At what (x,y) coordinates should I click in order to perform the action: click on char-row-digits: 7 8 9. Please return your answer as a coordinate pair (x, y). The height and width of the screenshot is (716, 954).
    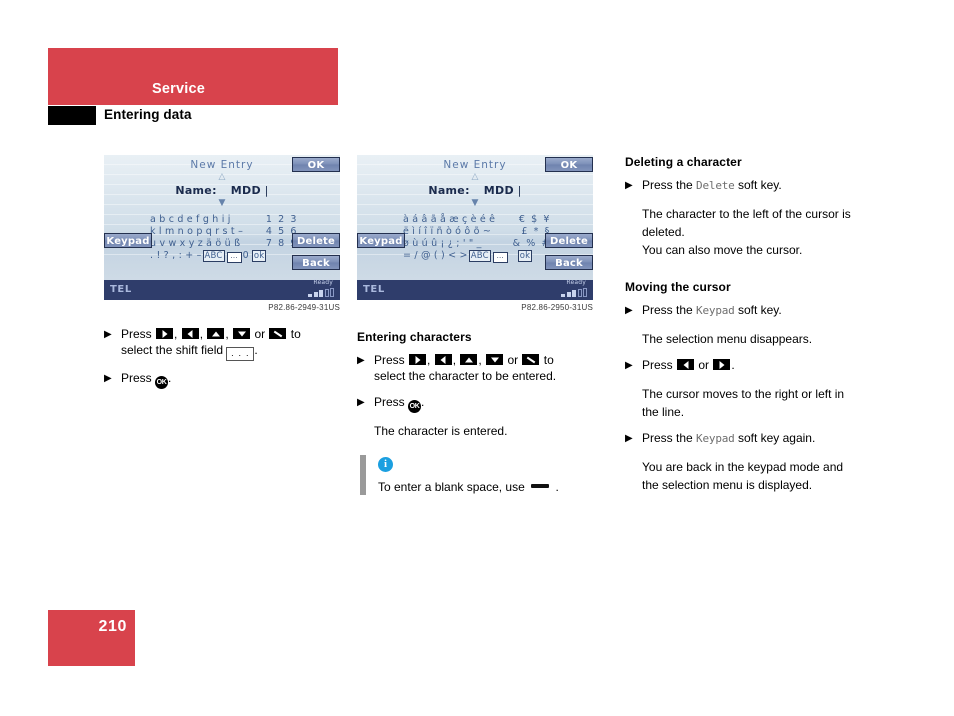
    Looking at the image, I should click on (272, 244).